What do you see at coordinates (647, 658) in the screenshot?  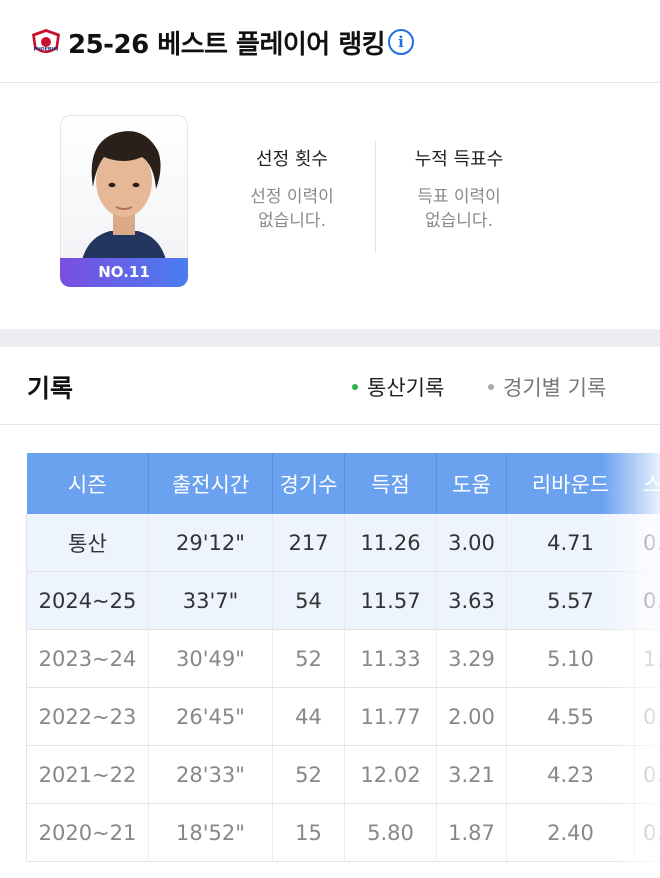 I see `table-cell: 1.0` at bounding box center [647, 658].